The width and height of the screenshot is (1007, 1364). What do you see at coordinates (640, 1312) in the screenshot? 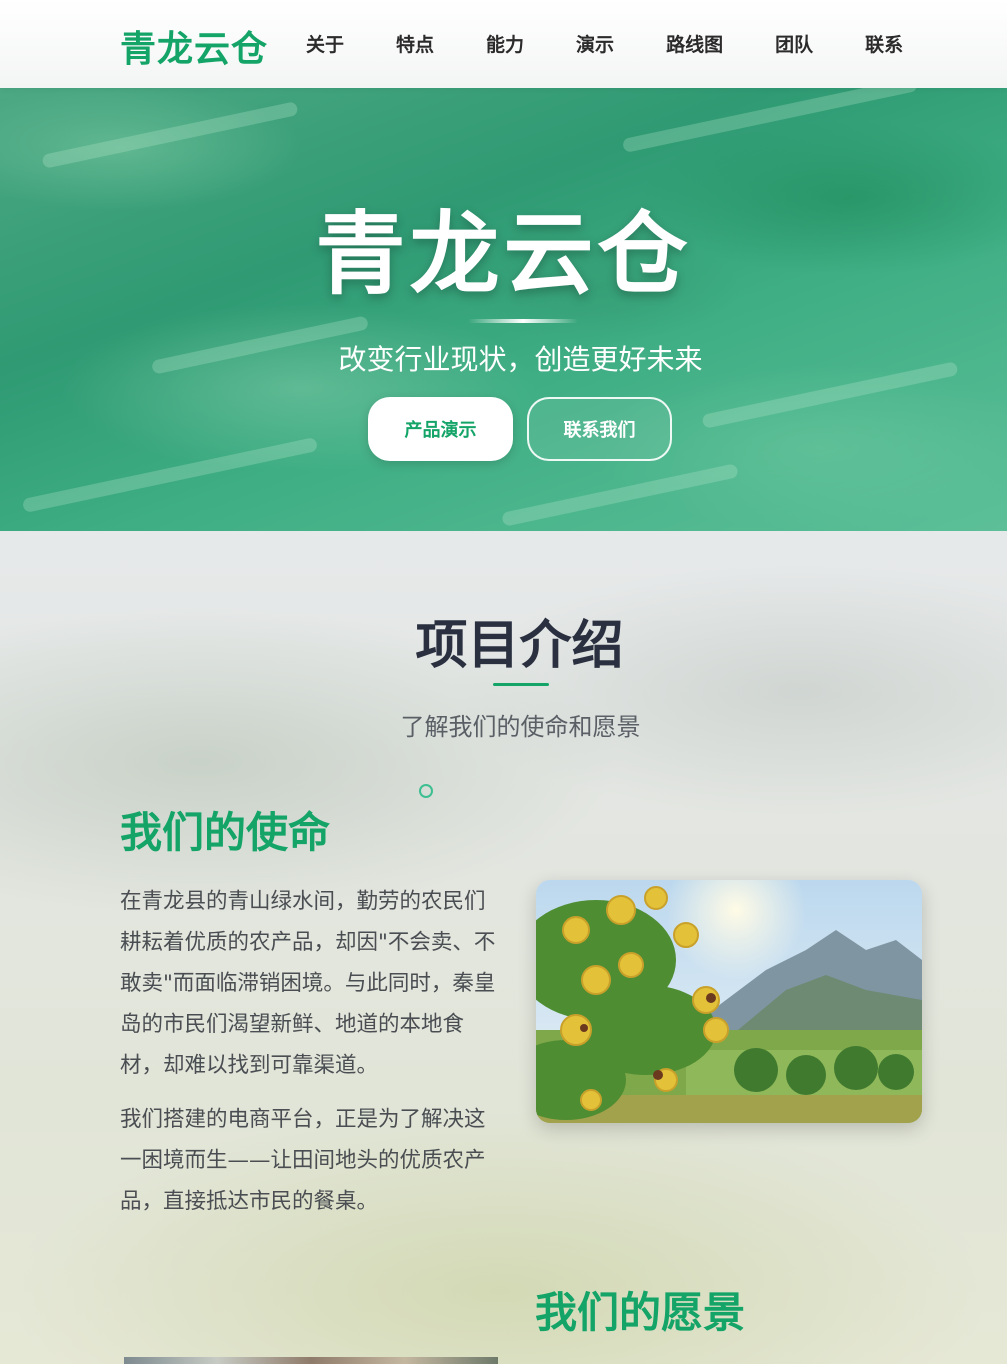
I see `vision-heading: 我们的愿景` at bounding box center [640, 1312].